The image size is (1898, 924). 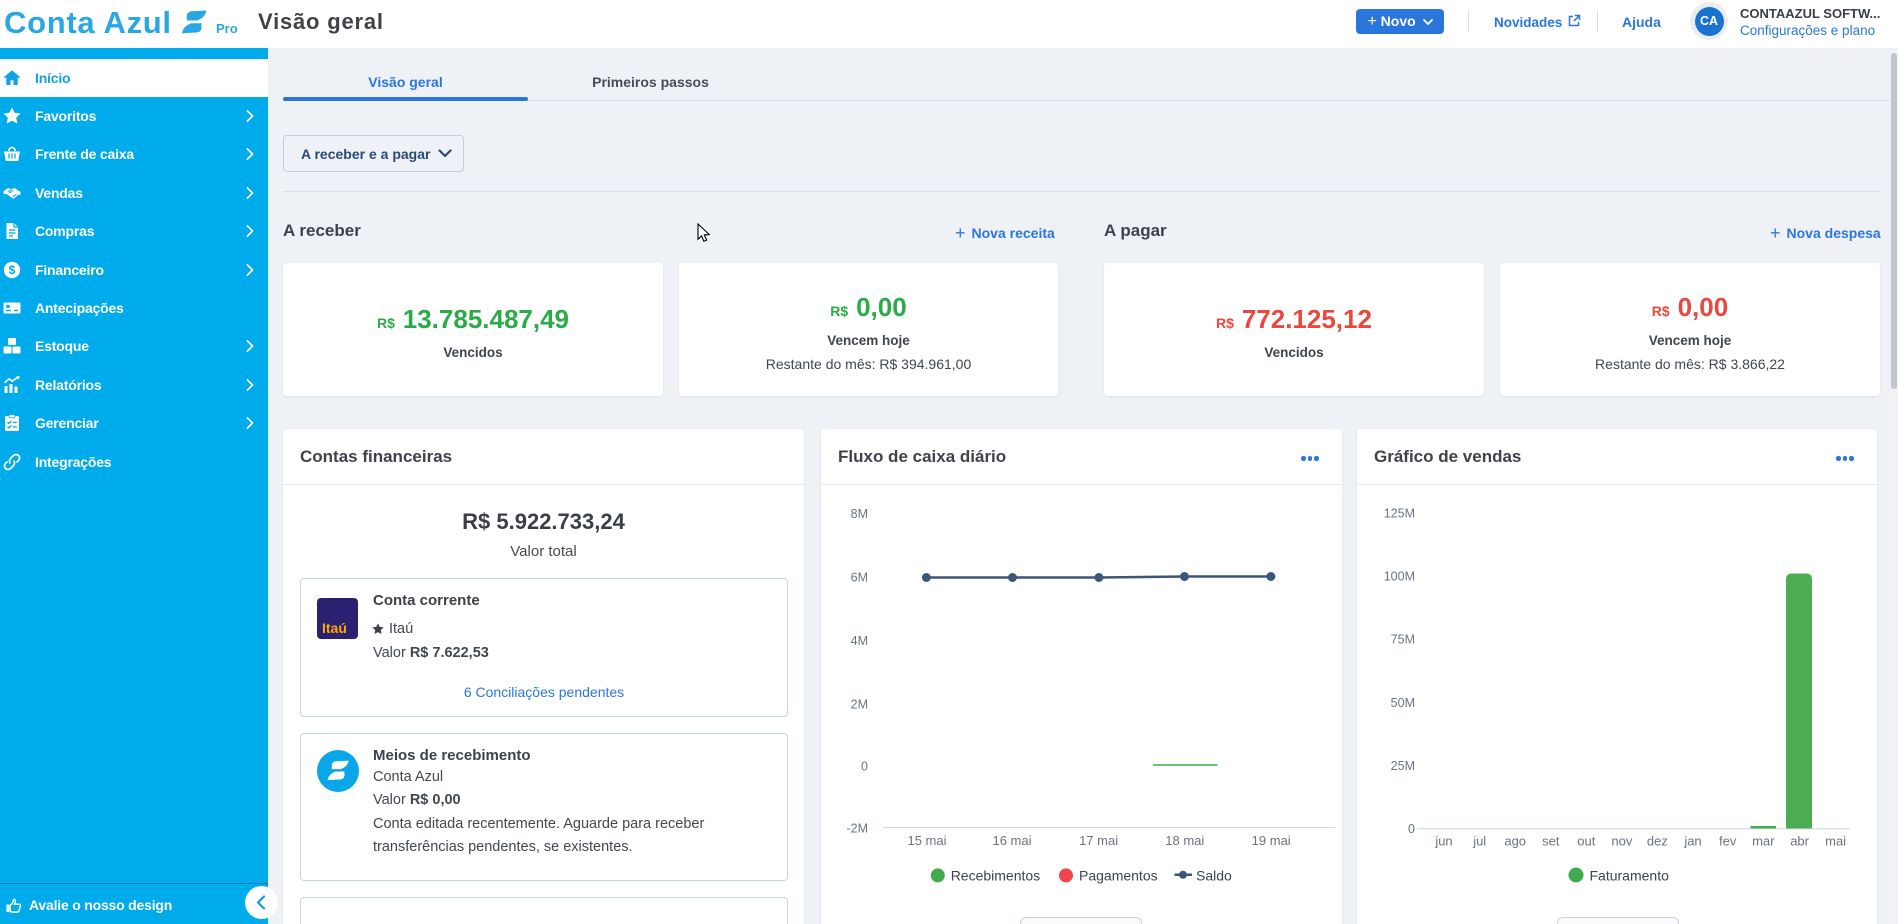 I want to click on svg-text: fev, so click(x=1728, y=841).